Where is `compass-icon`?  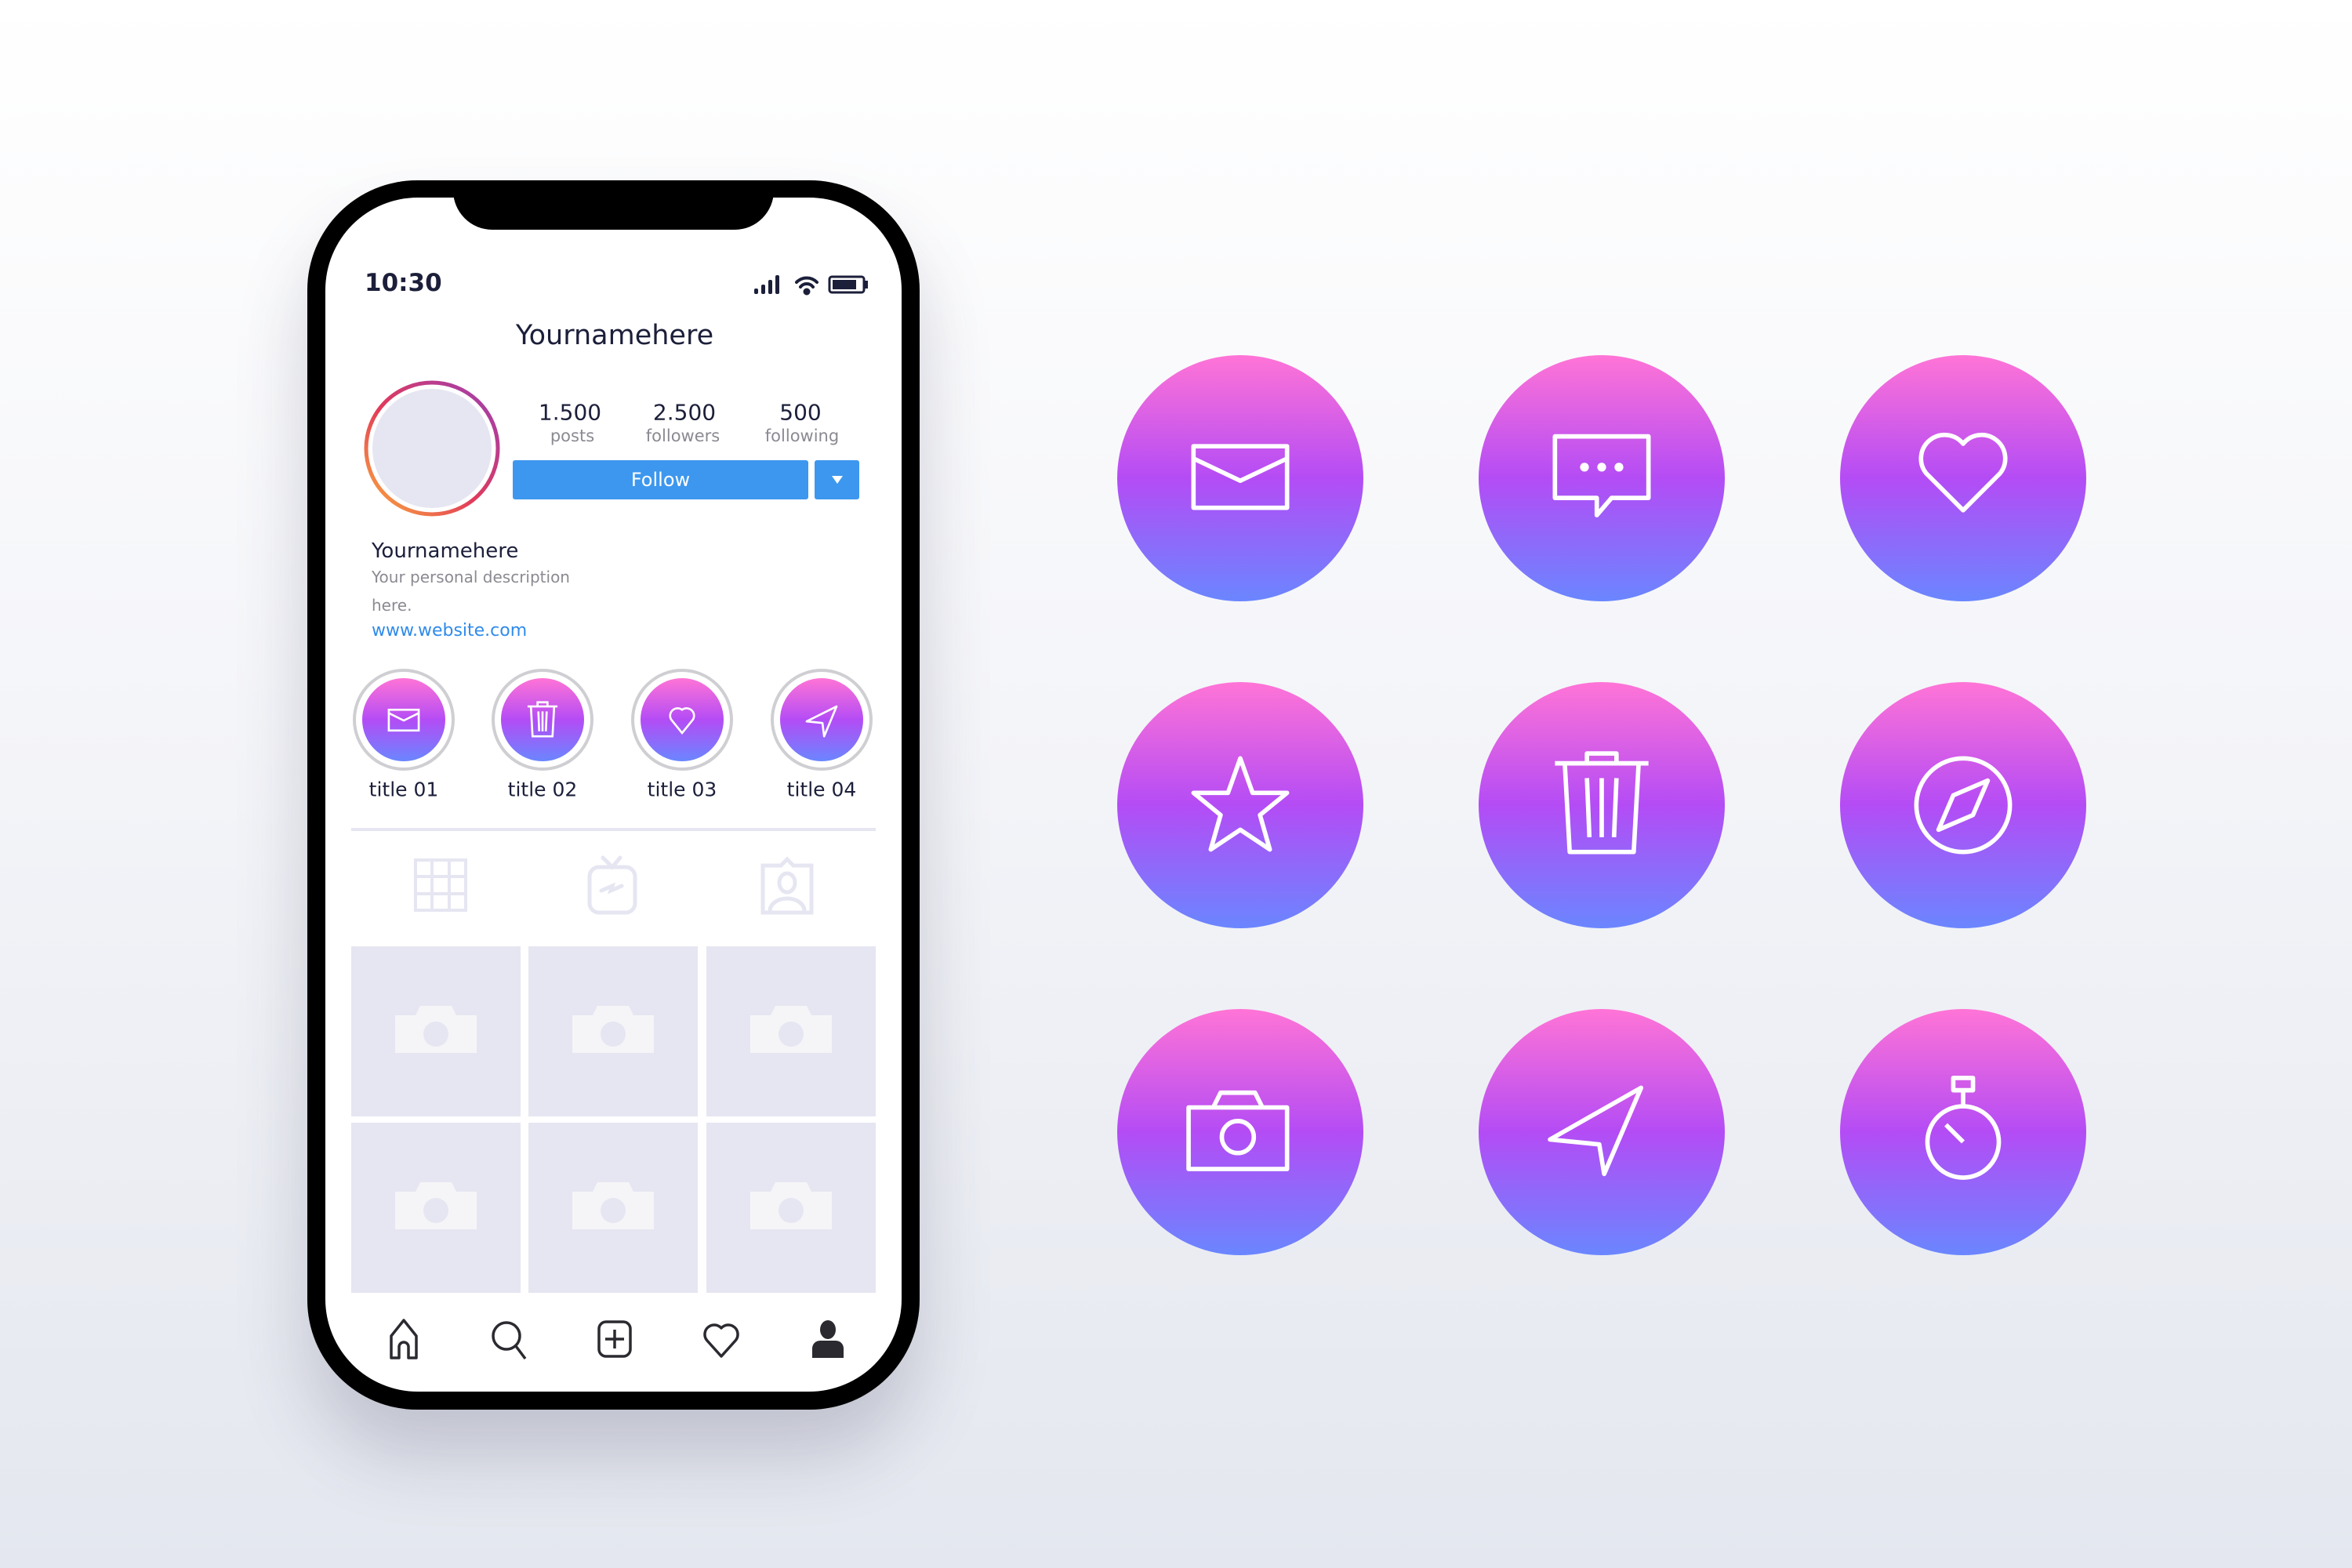 compass-icon is located at coordinates (1964, 806).